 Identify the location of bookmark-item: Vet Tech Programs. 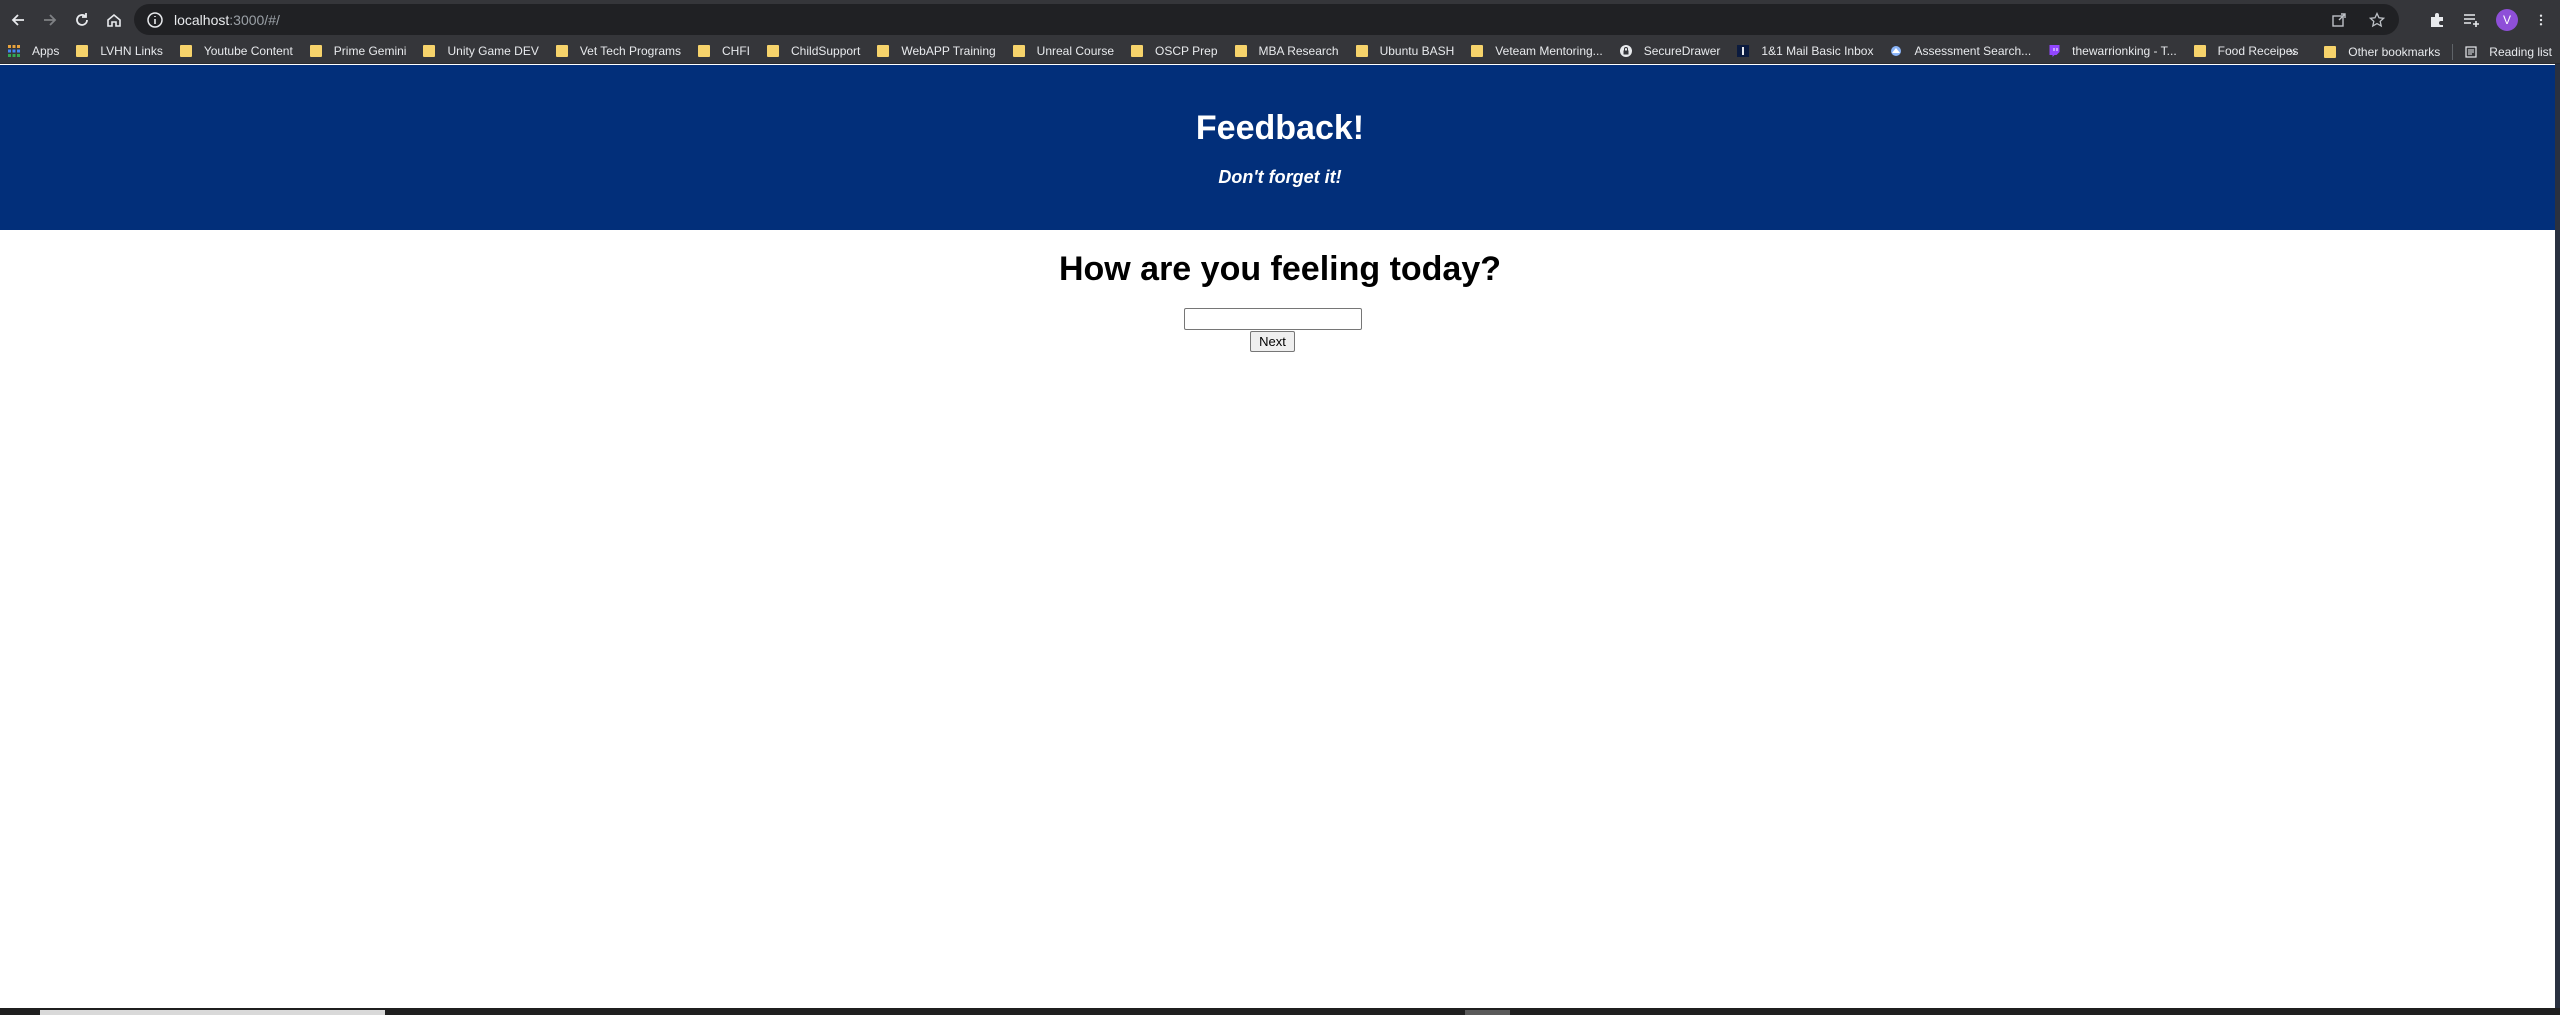
(618, 51).